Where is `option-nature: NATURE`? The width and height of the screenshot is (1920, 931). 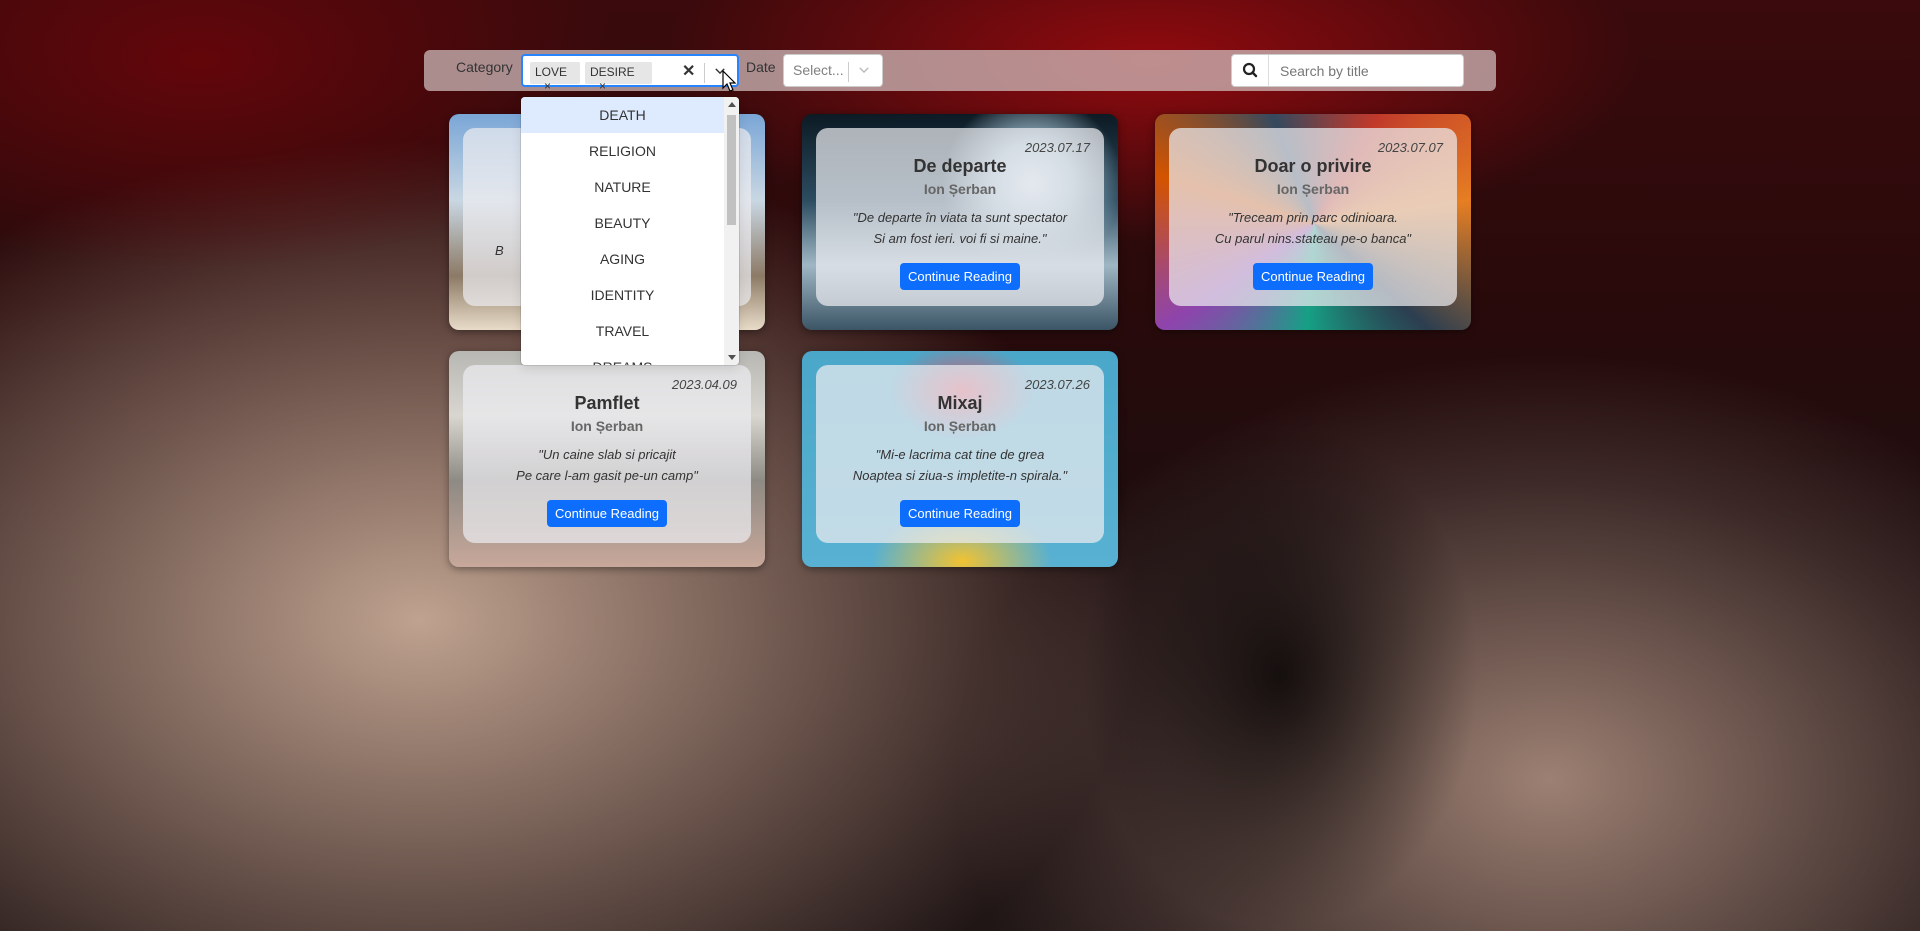 option-nature: NATURE is located at coordinates (622, 187).